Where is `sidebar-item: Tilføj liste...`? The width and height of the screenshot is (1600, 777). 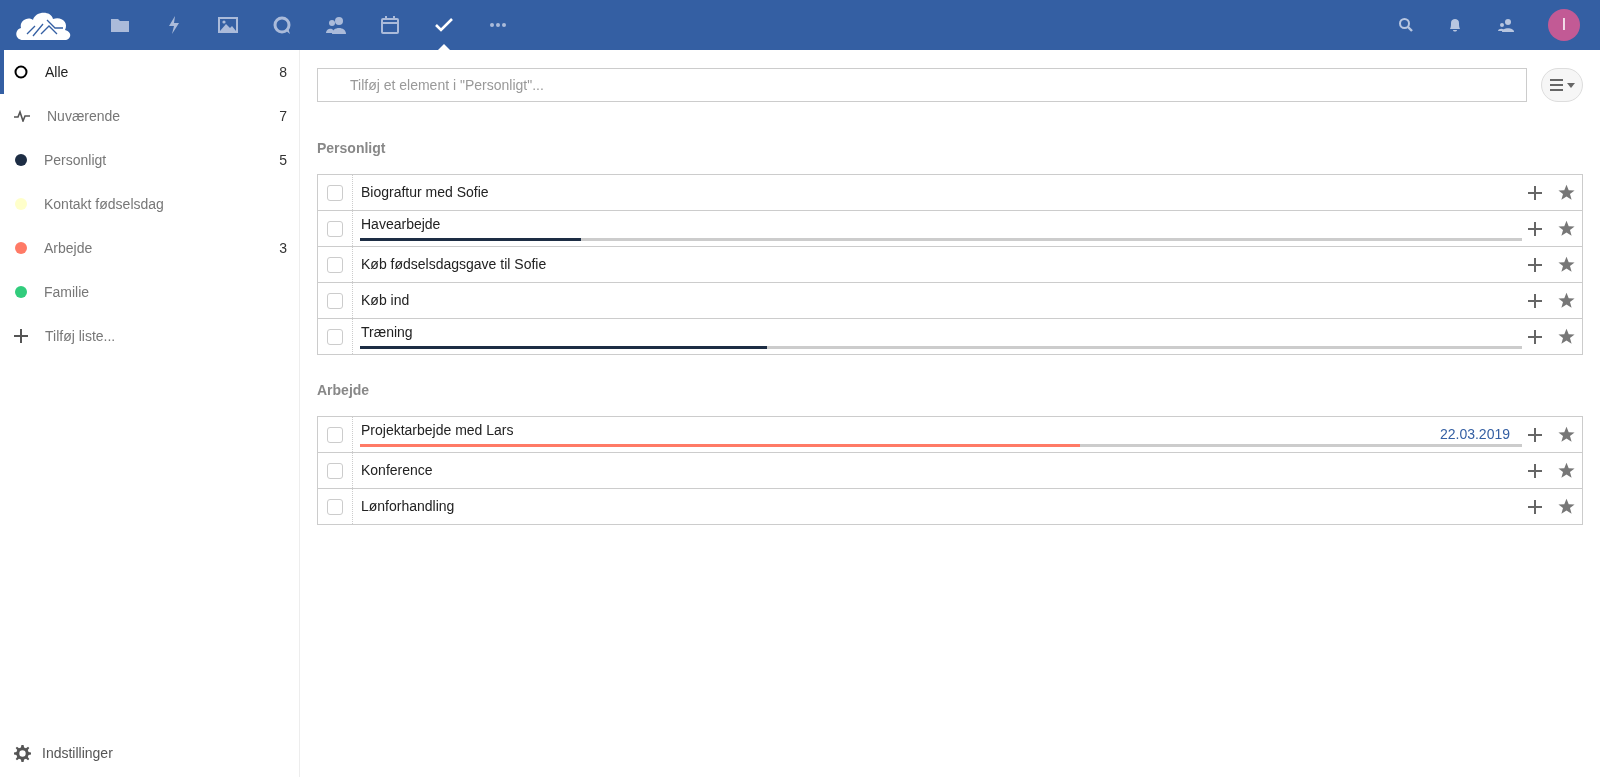 sidebar-item: Tilføj liste... is located at coordinates (149, 336).